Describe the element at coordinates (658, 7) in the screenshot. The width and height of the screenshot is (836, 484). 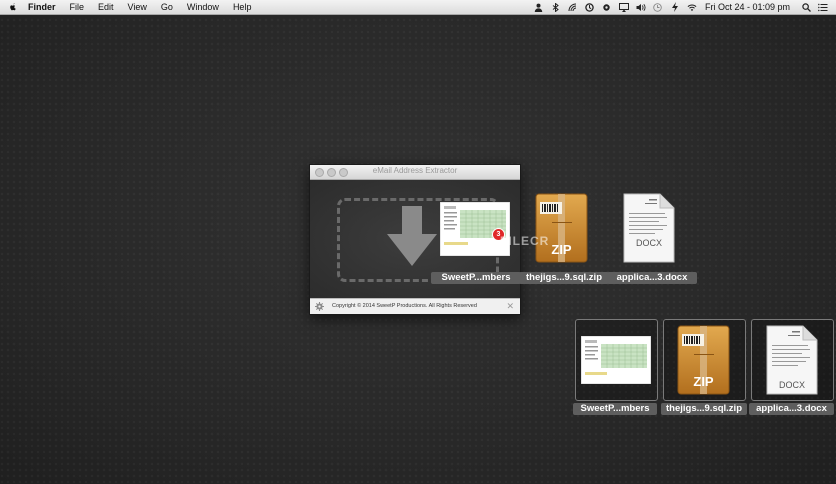
I see `time-machine-icon` at that location.